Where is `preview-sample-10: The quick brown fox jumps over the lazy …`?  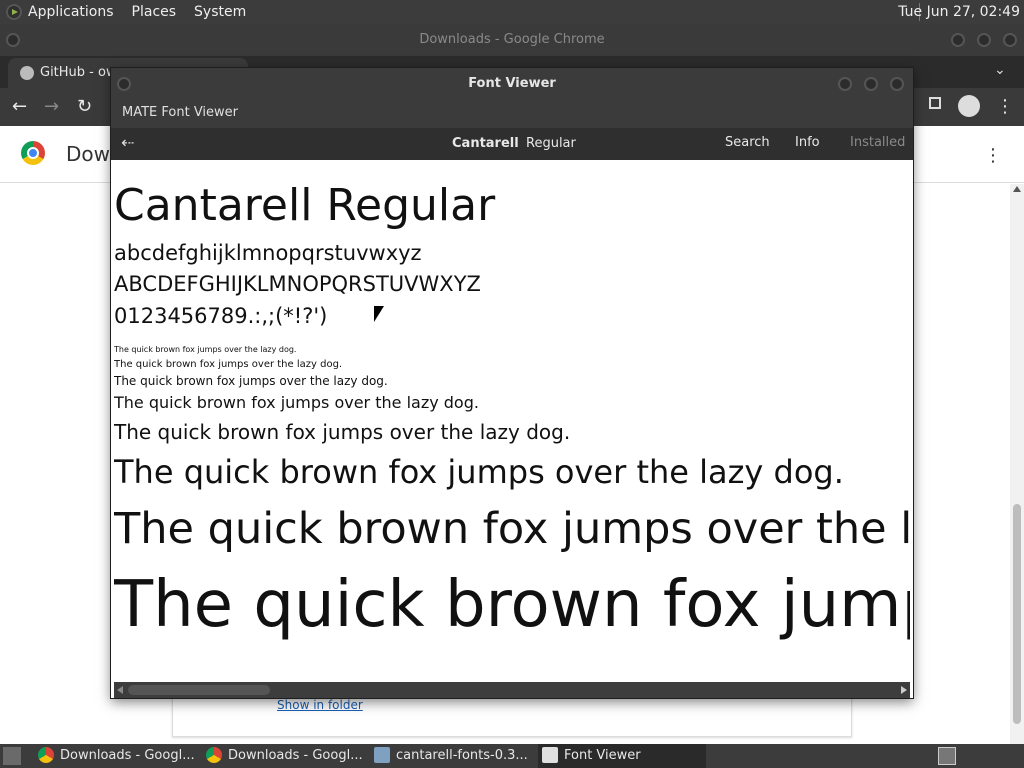 preview-sample-10: The quick brown fox jumps over the lazy … is located at coordinates (228, 364).